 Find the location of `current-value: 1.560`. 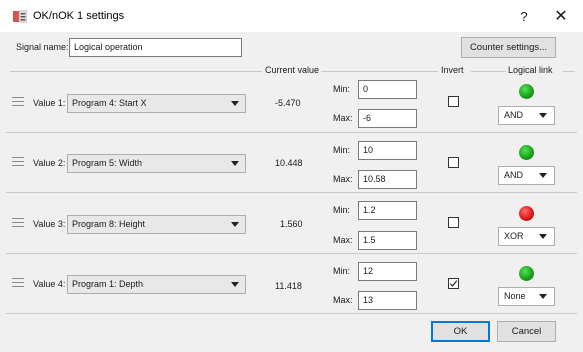

current-value: 1.560 is located at coordinates (291, 224).